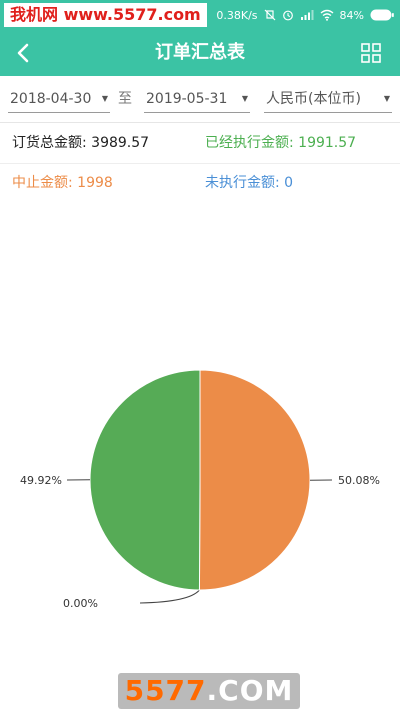  I want to click on summary-row: 订货总金额: 3989.57 已经执行金额: 1991.57, so click(200, 143).